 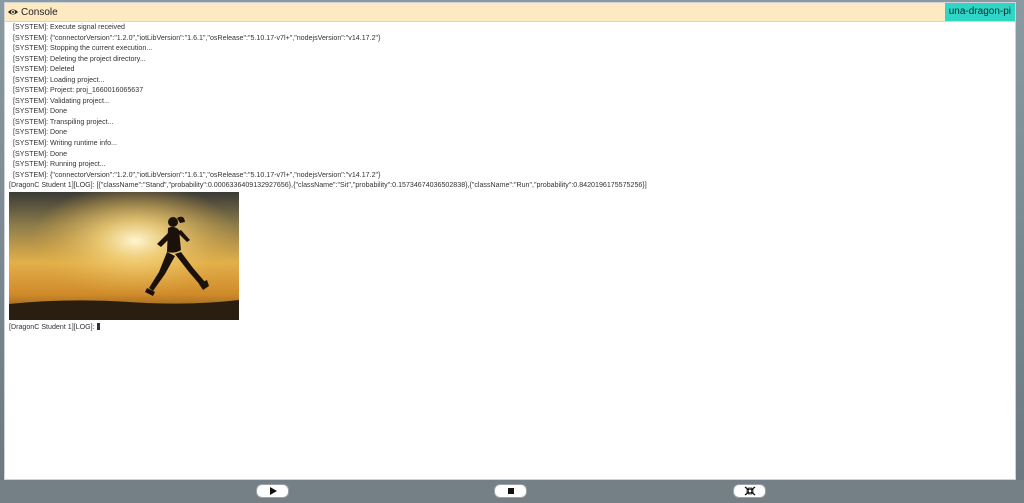 I want to click on device-badge: una-dragon-pi, so click(x=979, y=12).